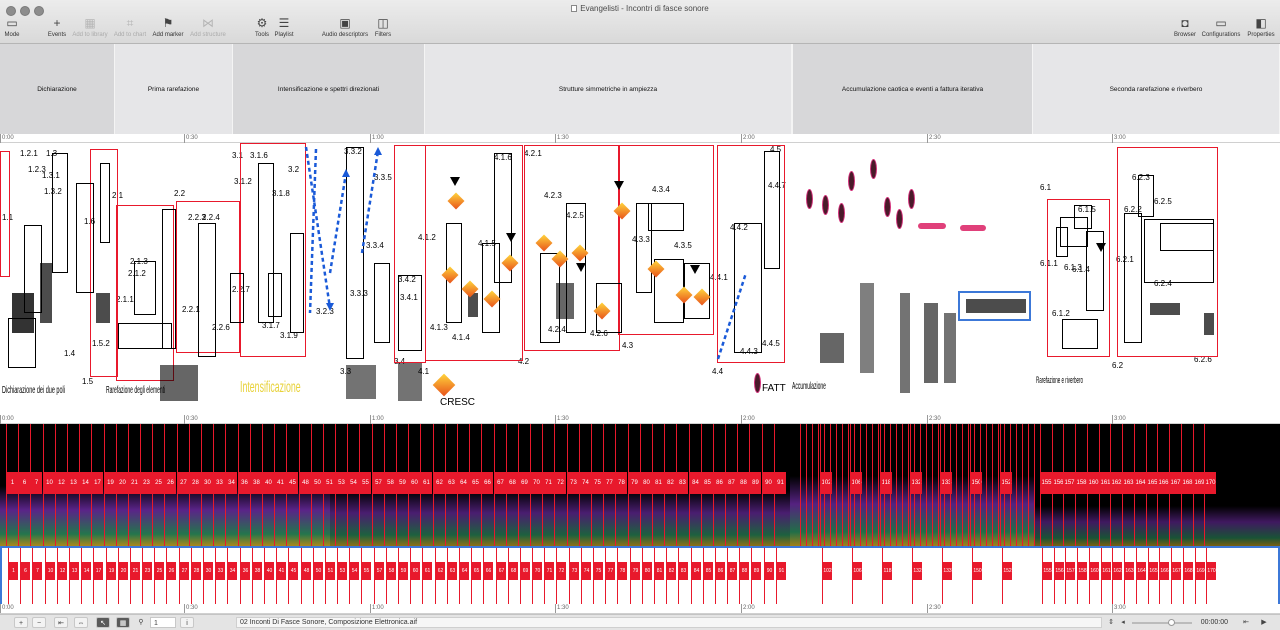 This screenshot has width=1280, height=630. What do you see at coordinates (708, 571) in the screenshot?
I see `overview-marker-tag: 85` at bounding box center [708, 571].